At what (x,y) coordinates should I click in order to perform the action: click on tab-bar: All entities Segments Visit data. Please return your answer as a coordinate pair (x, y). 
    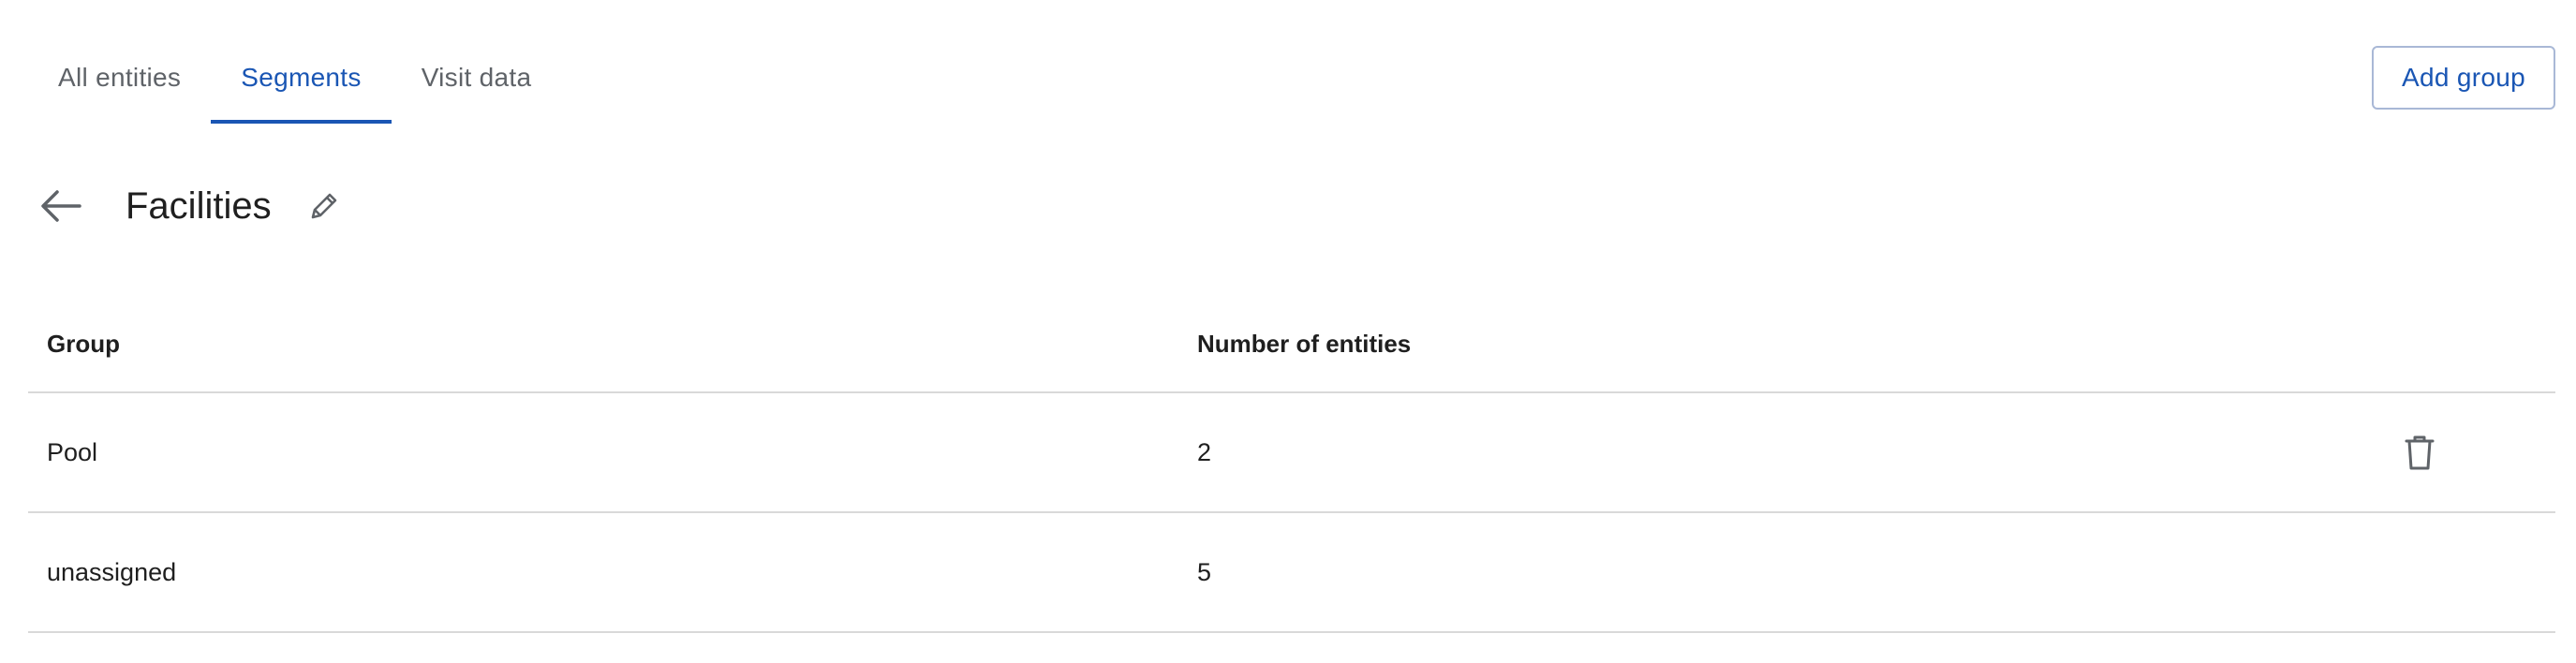
    Looking at the image, I should click on (294, 80).